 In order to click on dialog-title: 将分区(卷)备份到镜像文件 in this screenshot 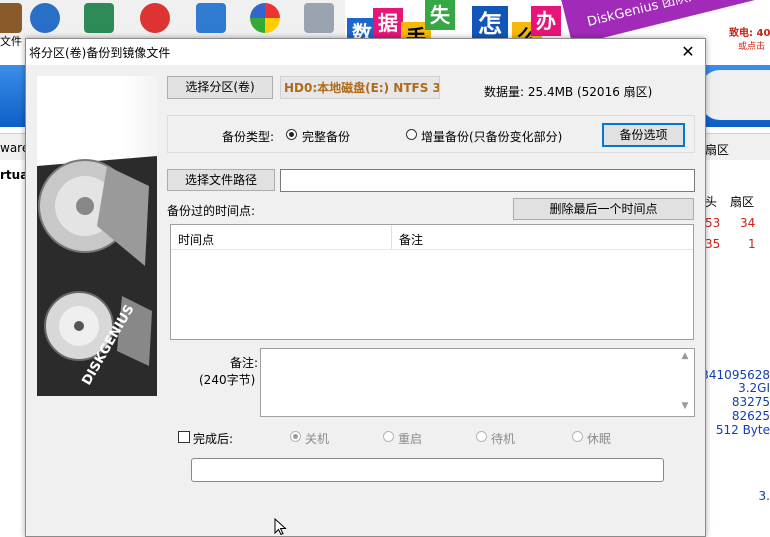, I will do `click(100, 53)`.